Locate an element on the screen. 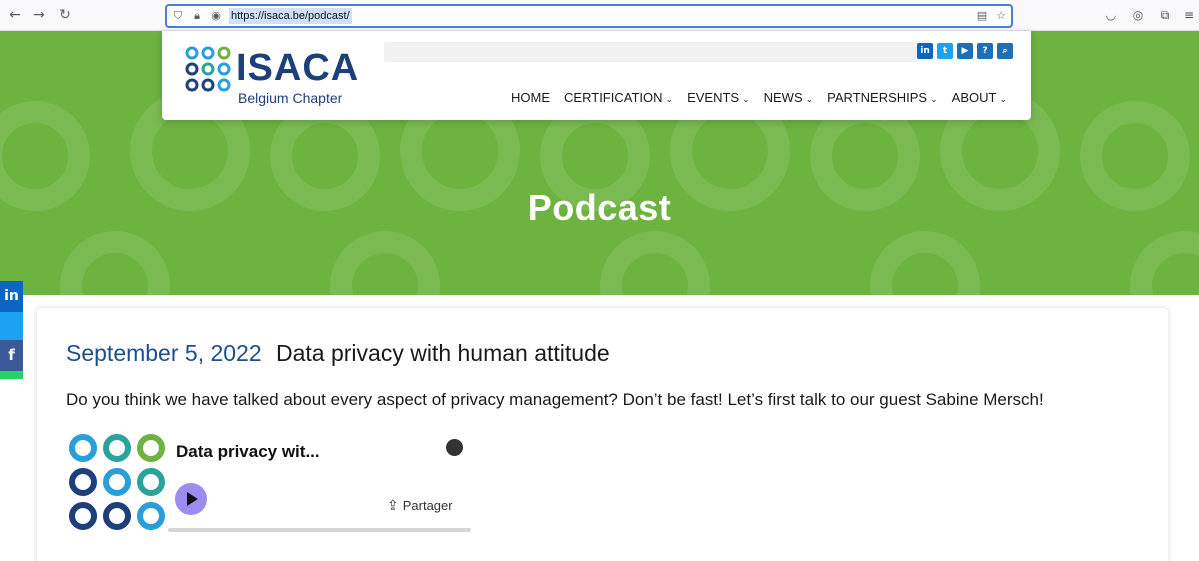  menu-item-home: HOME is located at coordinates (530, 97).